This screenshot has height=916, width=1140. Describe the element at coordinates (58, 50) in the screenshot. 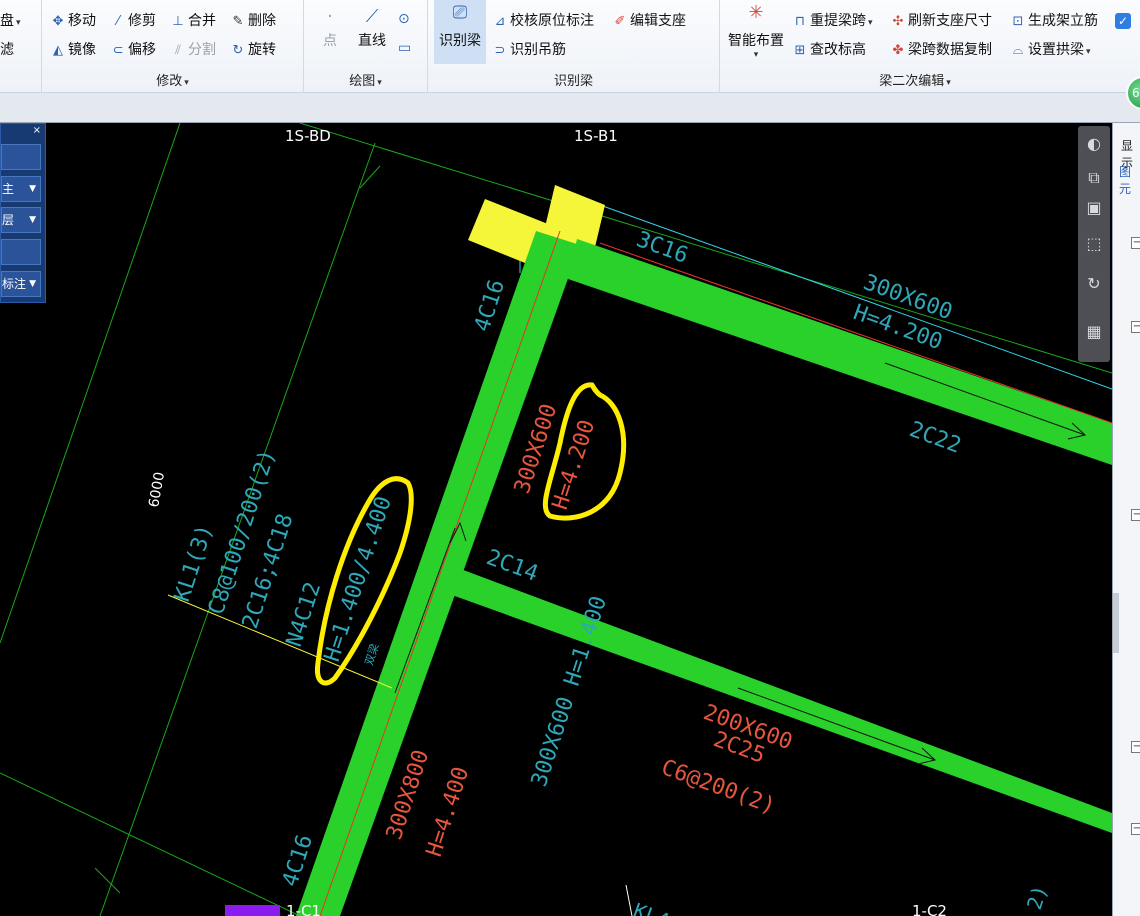

I see `mirror-icon: ◭` at that location.